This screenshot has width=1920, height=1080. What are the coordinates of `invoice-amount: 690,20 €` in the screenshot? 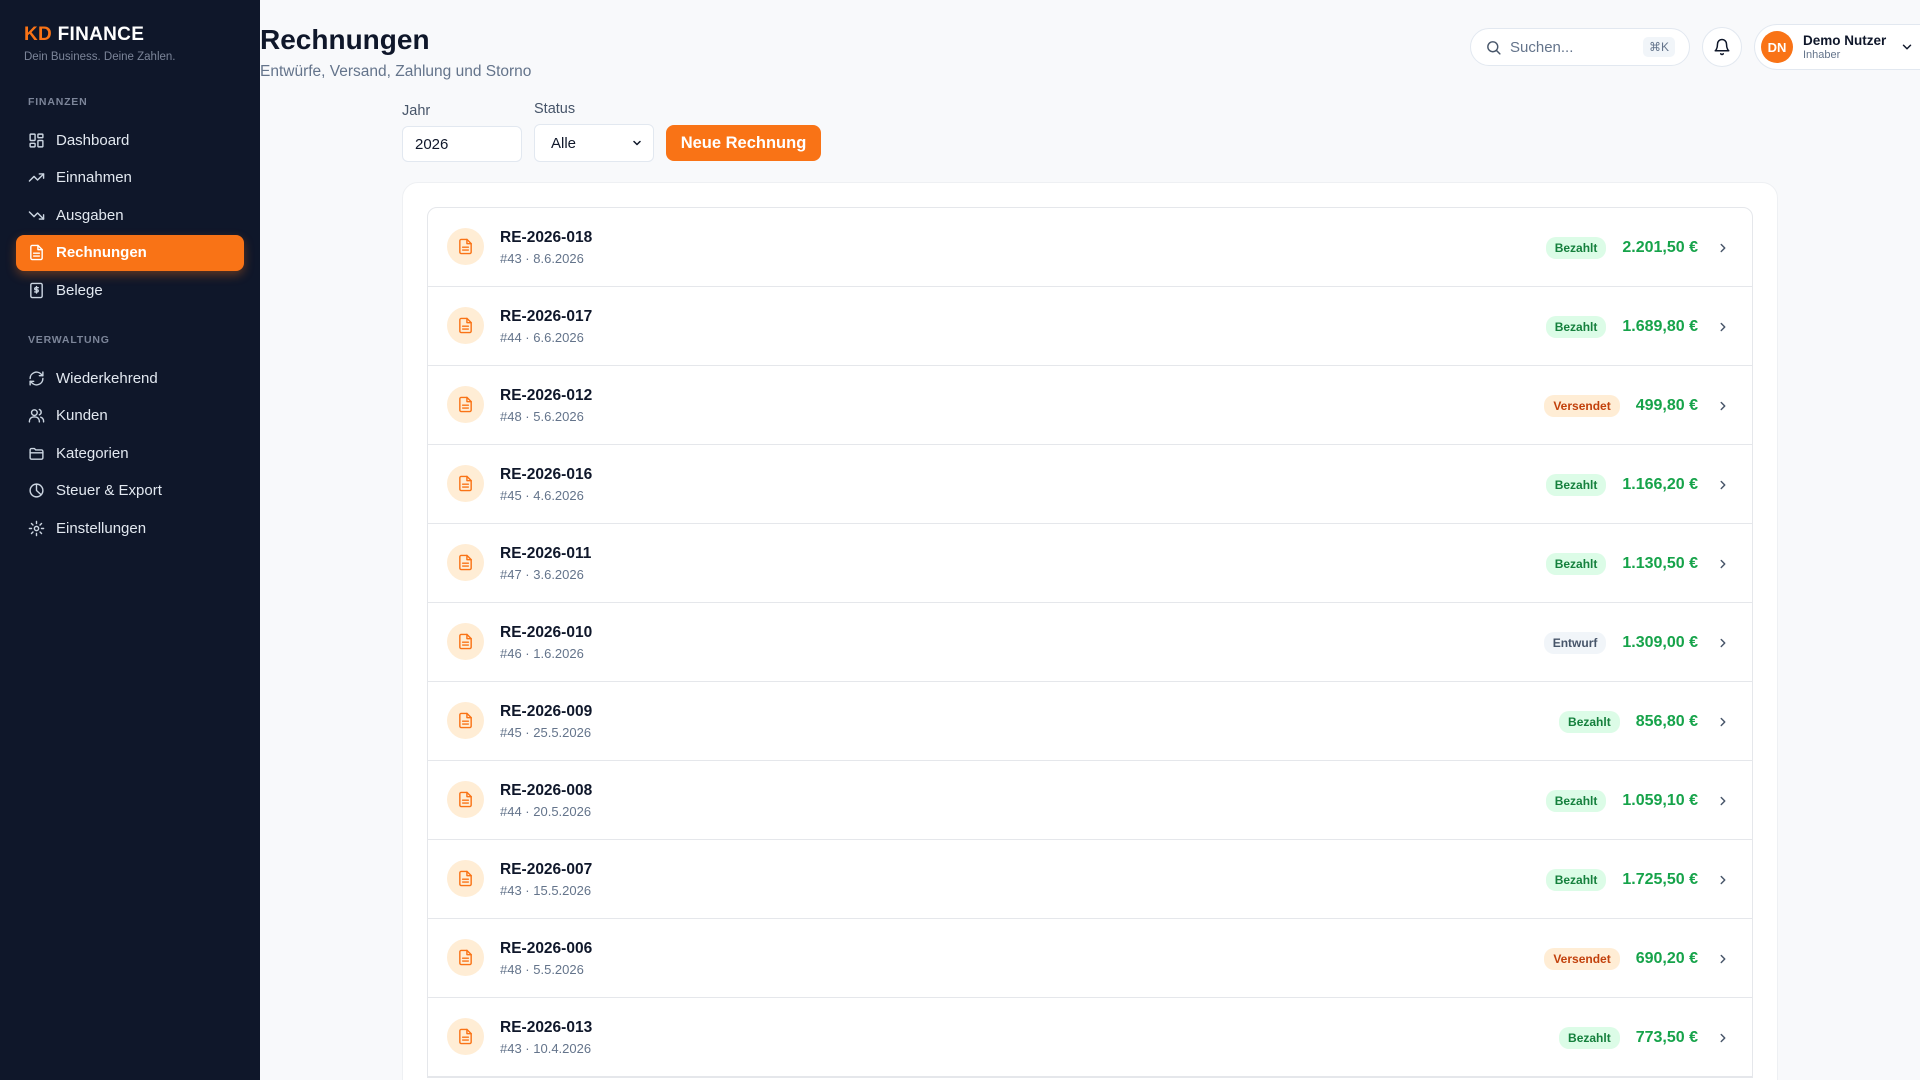 It's located at (1666, 958).